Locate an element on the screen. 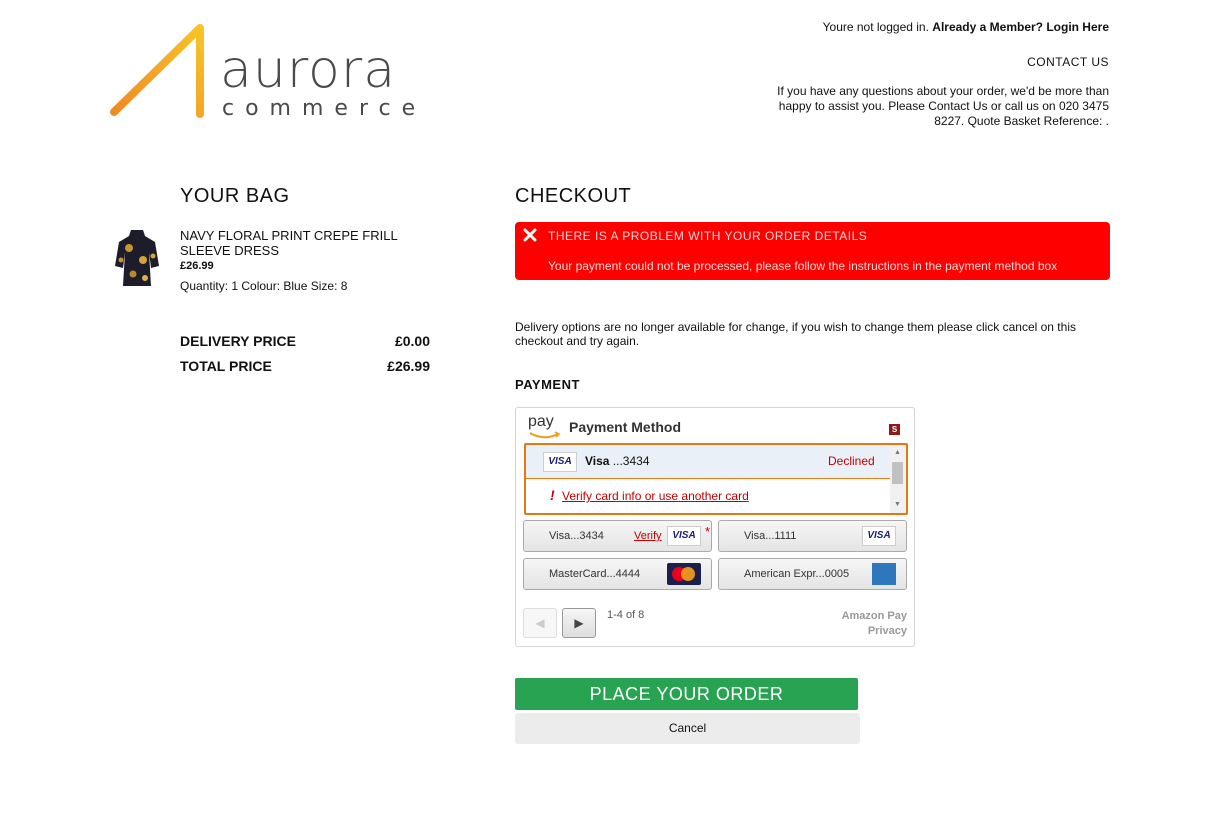  brand-name: aurora is located at coordinates (308, 70).